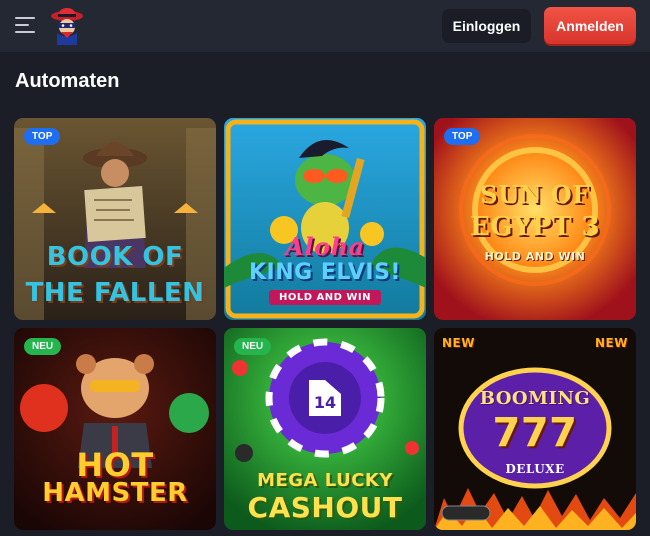 The image size is (650, 536). Describe the element at coordinates (535, 469) in the screenshot. I see `game-subtitle: DELUXE` at that location.